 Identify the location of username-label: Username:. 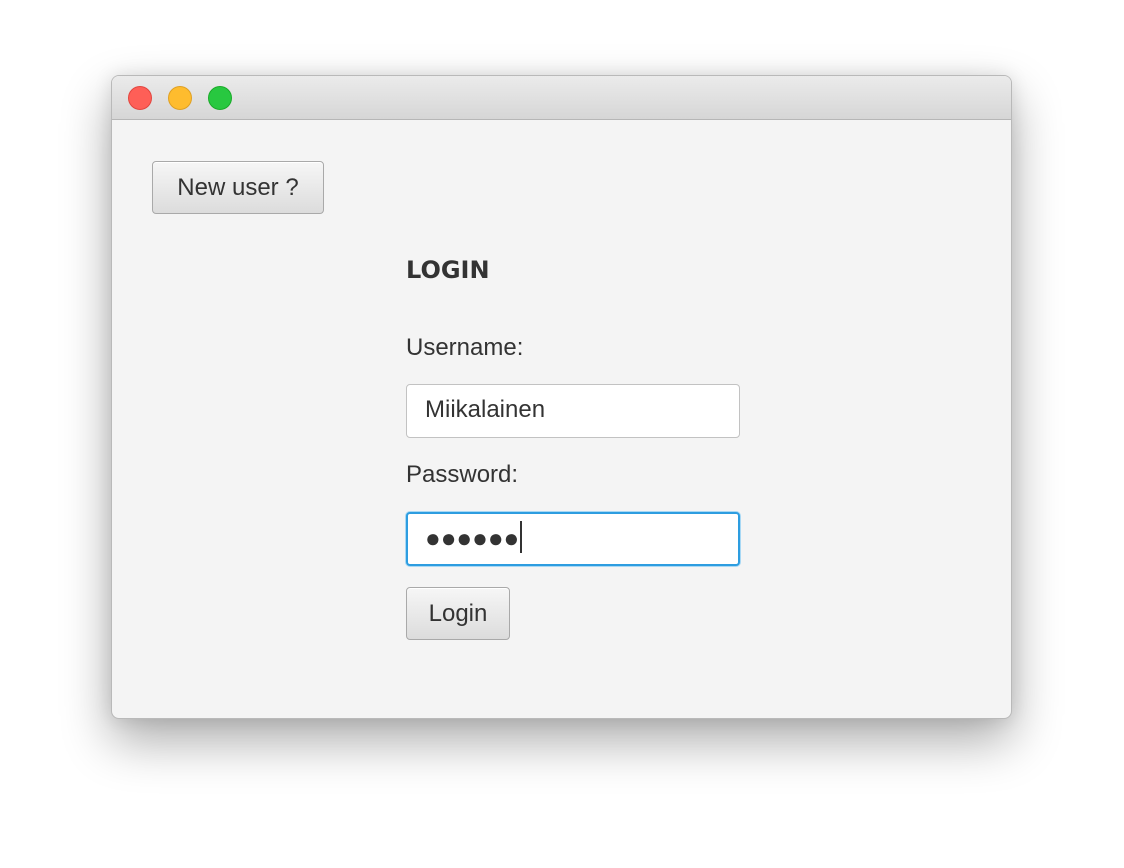
(465, 347).